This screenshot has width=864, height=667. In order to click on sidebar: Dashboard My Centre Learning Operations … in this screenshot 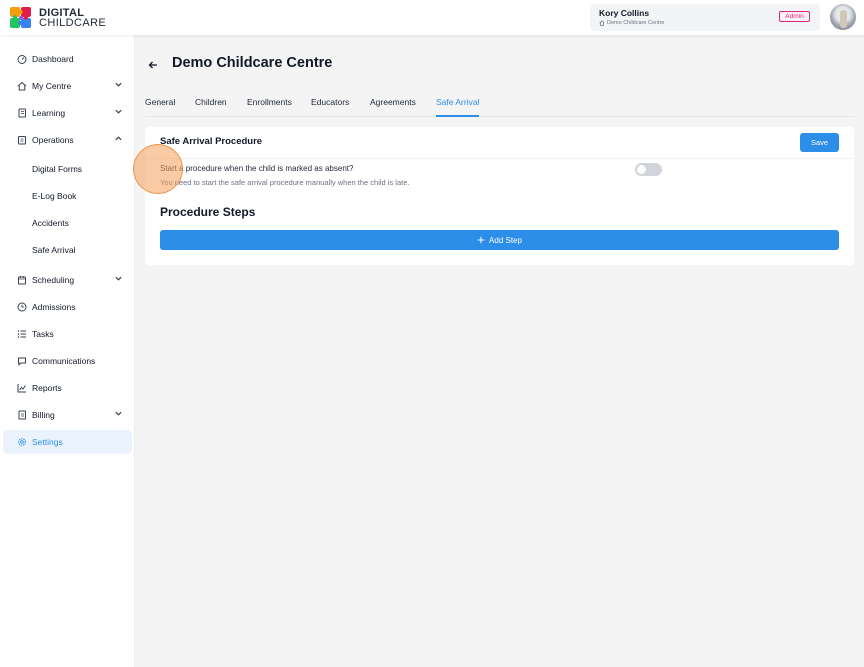, I will do `click(67, 351)`.